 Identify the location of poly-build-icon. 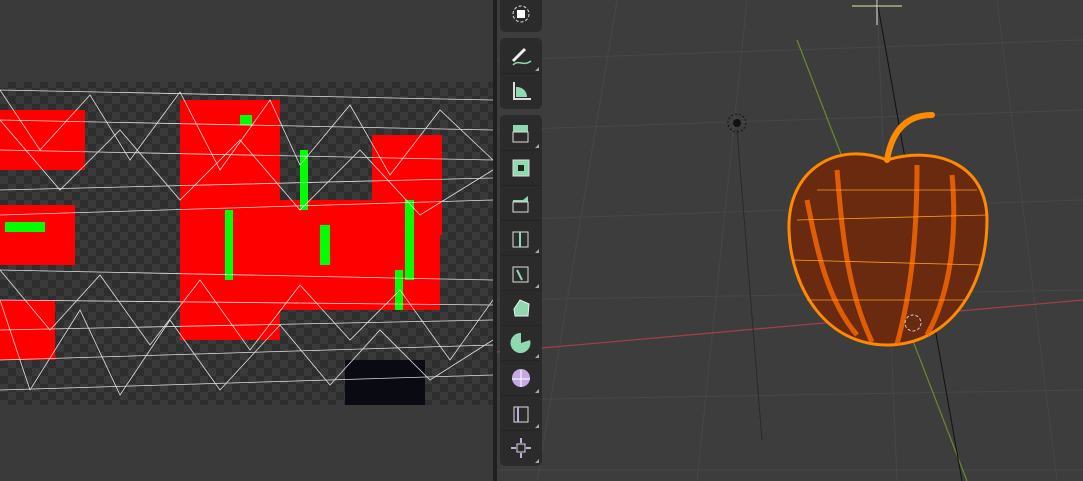
(521, 308).